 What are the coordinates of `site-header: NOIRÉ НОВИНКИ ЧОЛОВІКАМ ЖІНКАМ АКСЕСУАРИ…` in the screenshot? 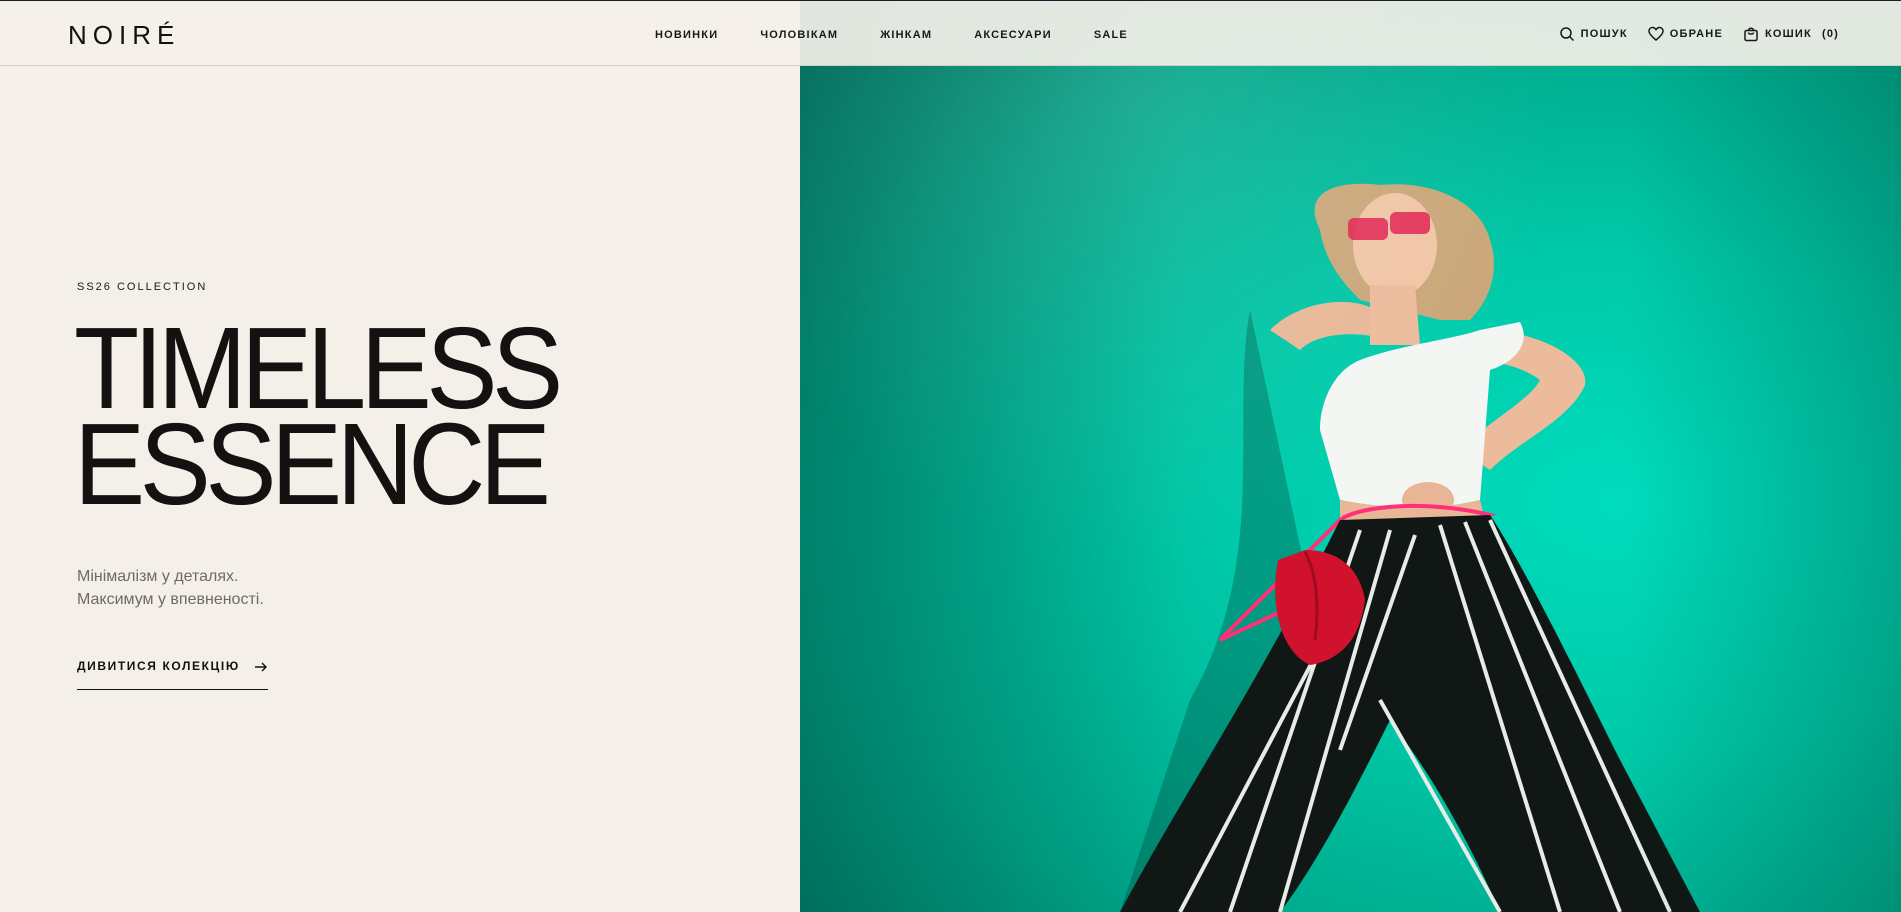 It's located at (950, 33).